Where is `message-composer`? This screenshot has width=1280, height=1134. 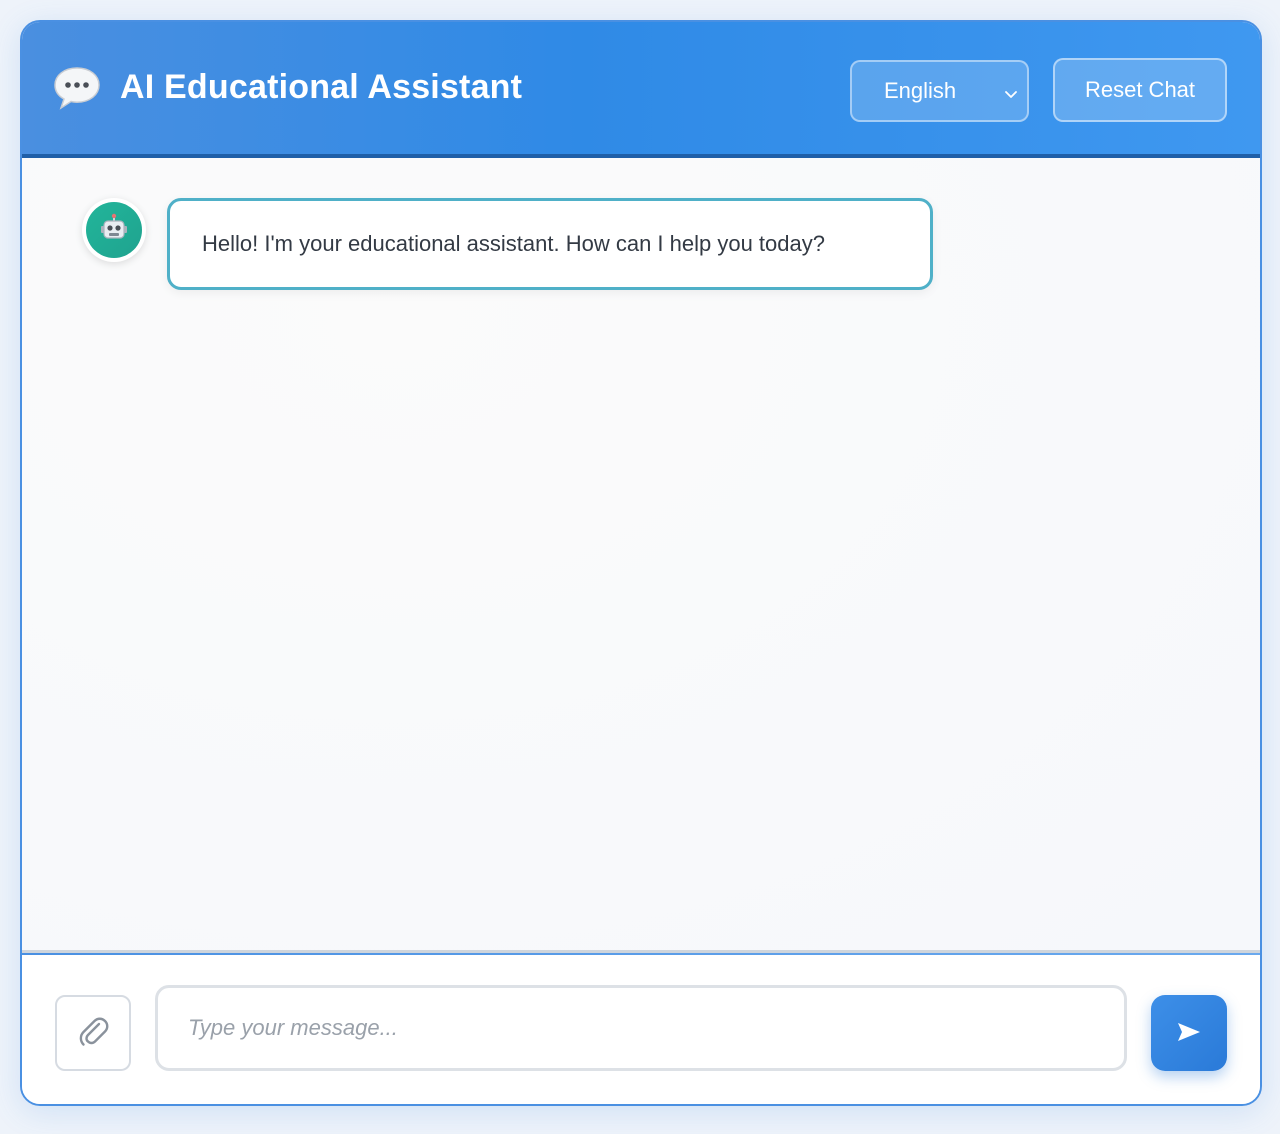 message-composer is located at coordinates (641, 1027).